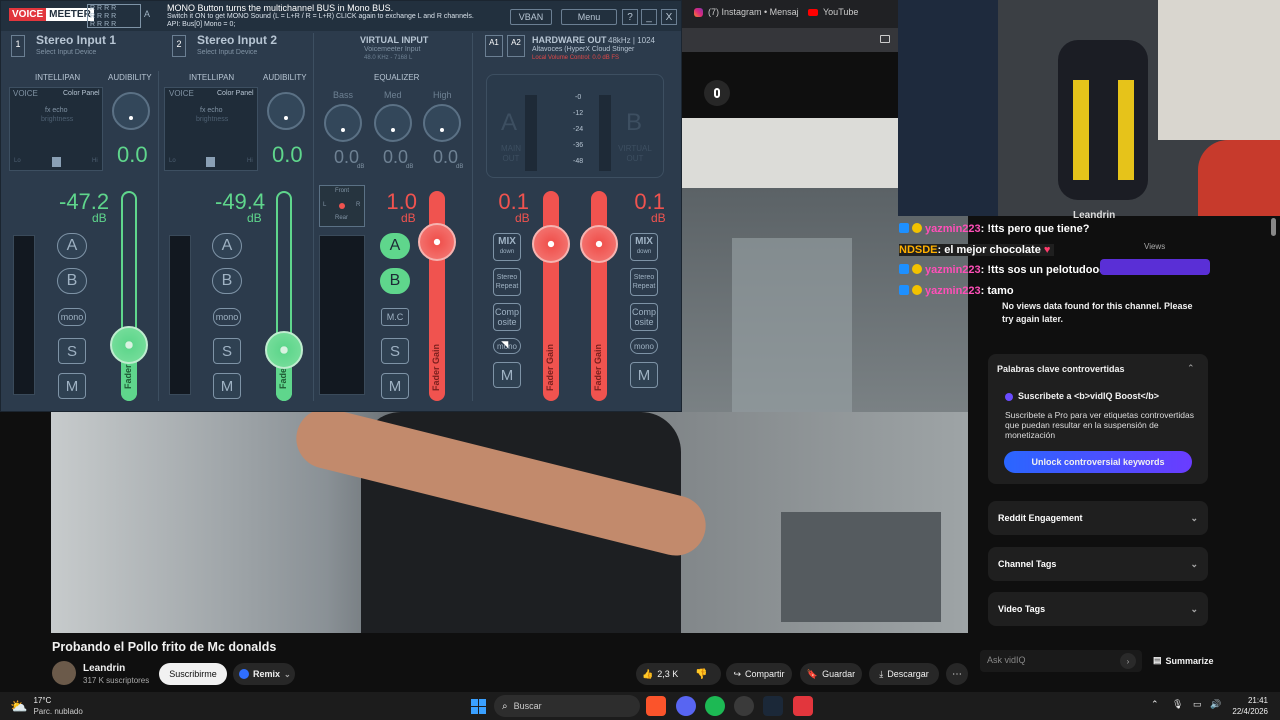 The width and height of the screenshot is (1280, 720). What do you see at coordinates (342, 206) in the screenshot?
I see `spatial-dot` at bounding box center [342, 206].